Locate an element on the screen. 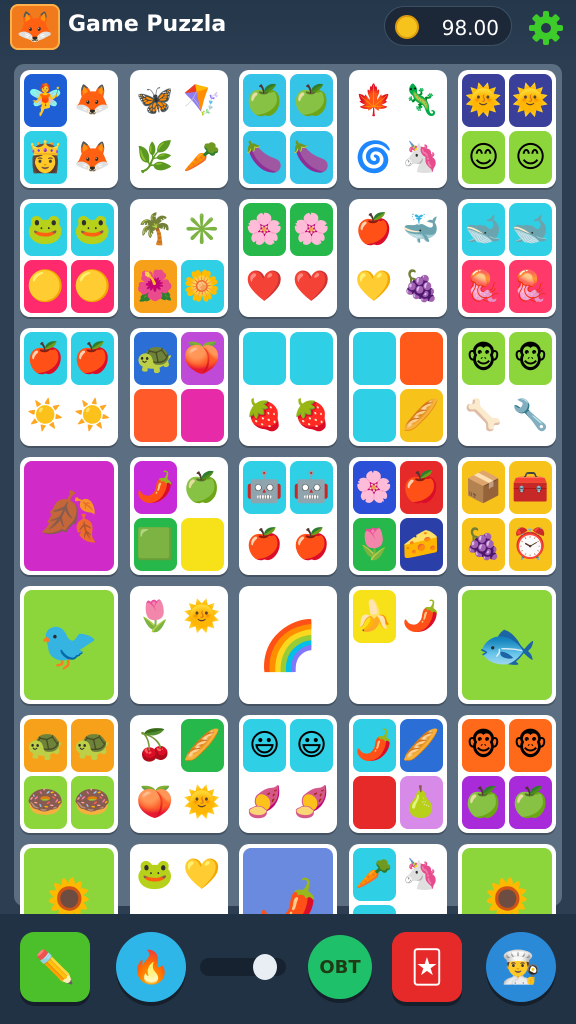  puzzle-tile: 🐦 is located at coordinates (69, 645).